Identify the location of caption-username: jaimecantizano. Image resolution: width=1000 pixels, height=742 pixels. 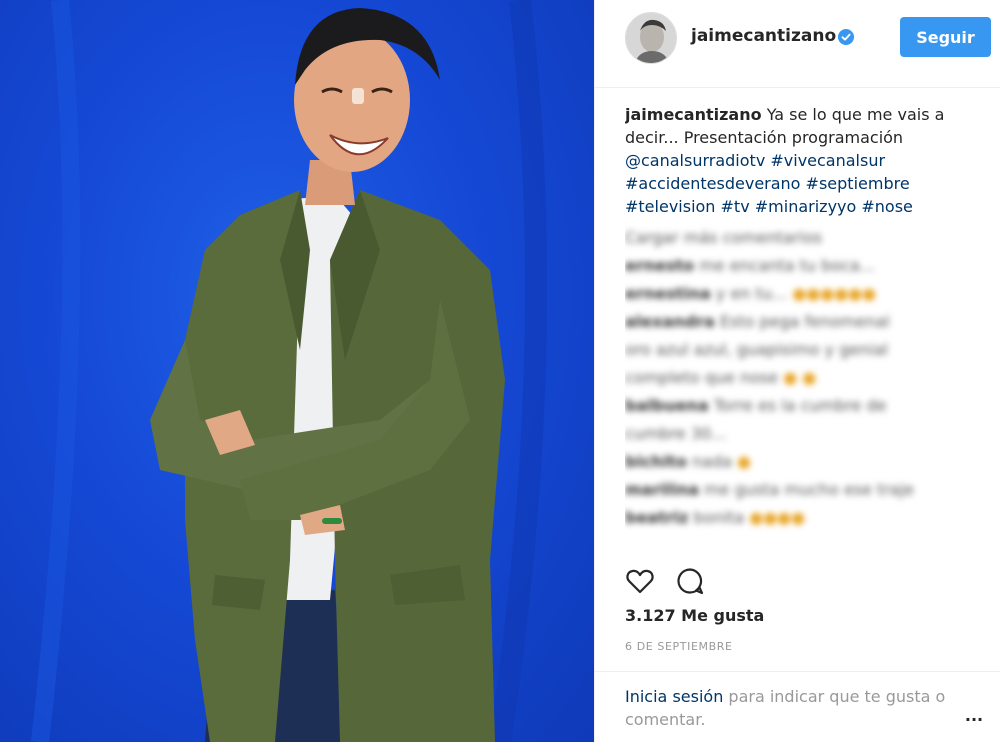
(693, 114).